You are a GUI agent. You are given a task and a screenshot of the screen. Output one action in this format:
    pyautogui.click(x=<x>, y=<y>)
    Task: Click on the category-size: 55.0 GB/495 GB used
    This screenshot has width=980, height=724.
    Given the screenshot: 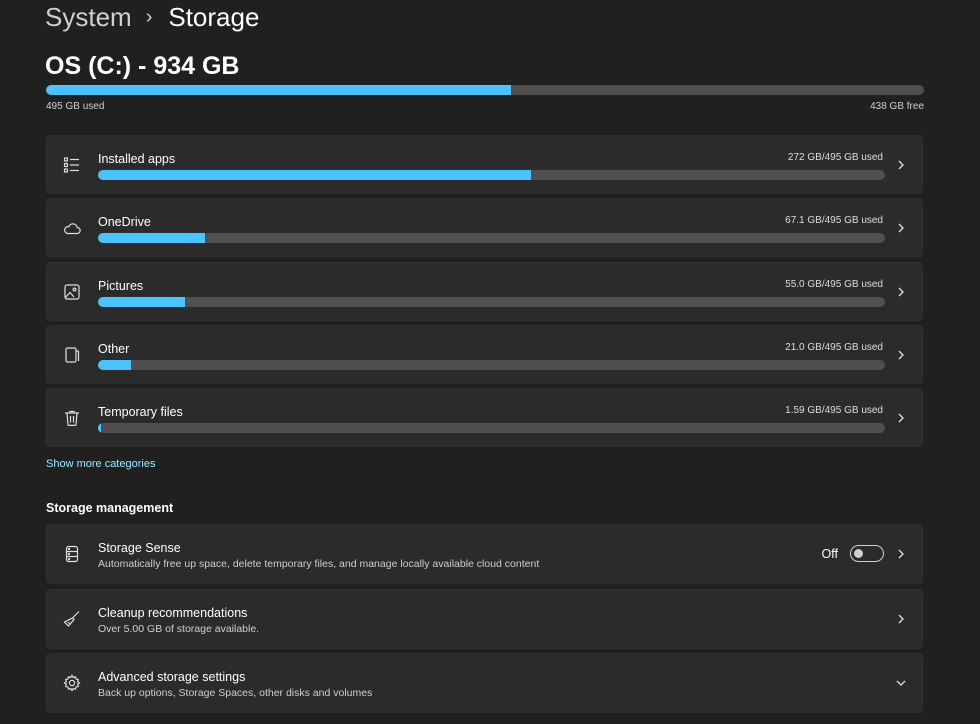 What is the action you would take?
    pyautogui.click(x=834, y=284)
    